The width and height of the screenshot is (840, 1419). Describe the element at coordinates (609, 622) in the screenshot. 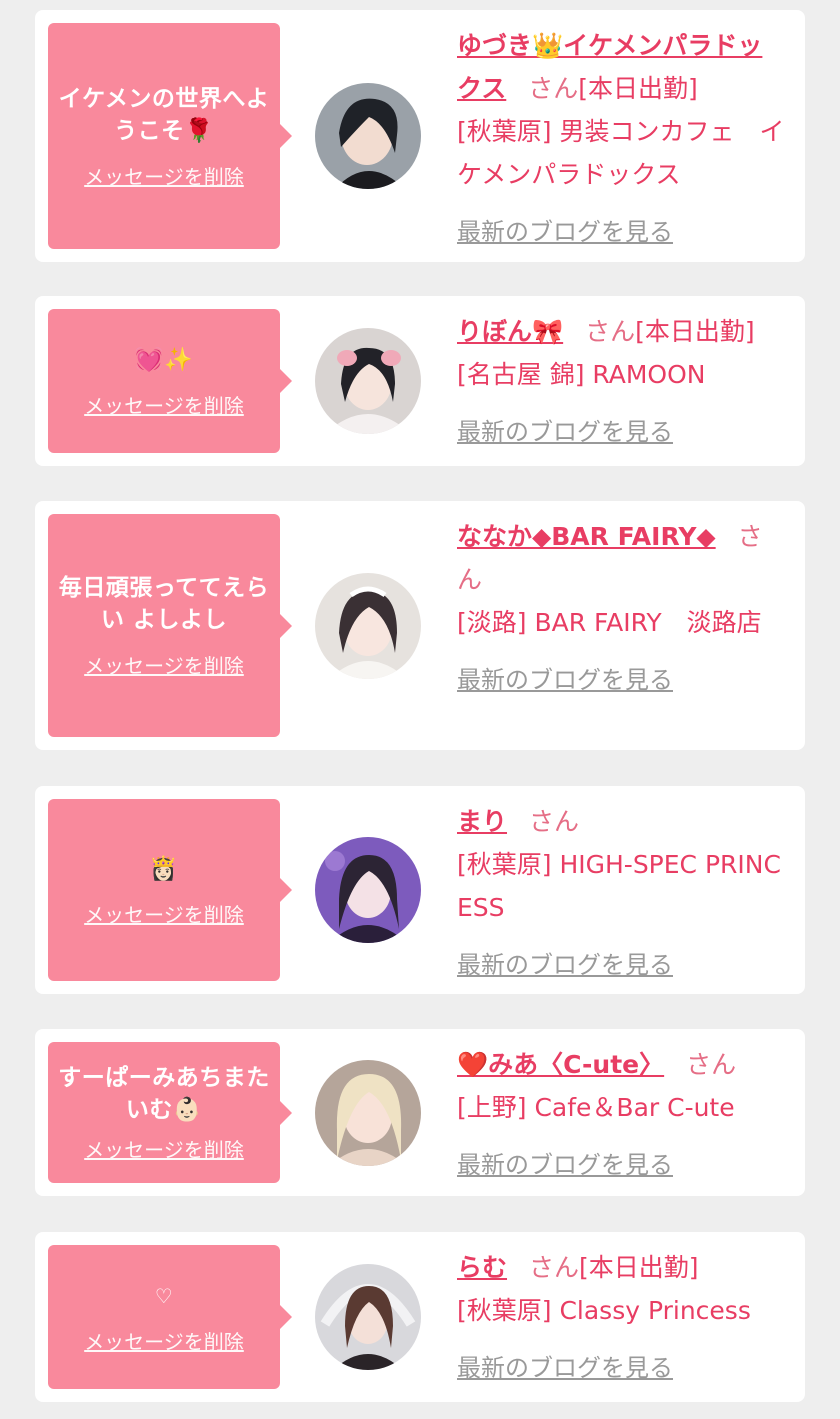

I see `shop-name: [淡路] BAR FAIRY 淡路店` at that location.